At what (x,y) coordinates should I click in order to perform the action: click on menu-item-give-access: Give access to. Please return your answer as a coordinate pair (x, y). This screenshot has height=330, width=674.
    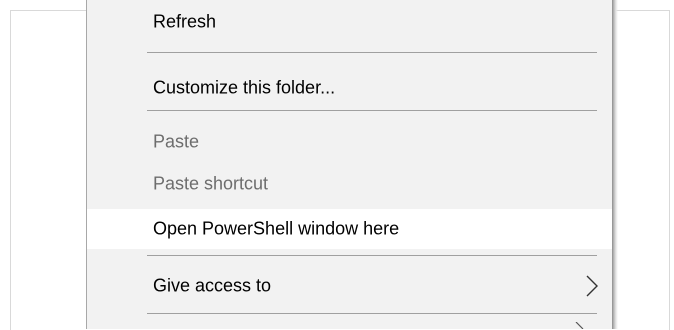
    Looking at the image, I should click on (349, 286).